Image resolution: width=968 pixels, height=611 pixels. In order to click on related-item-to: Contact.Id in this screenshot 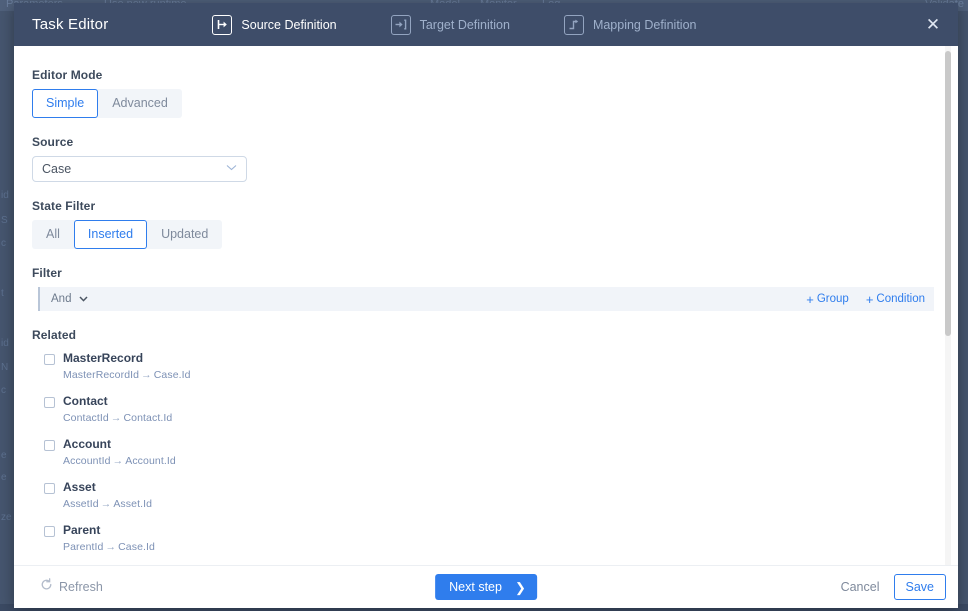, I will do `click(148, 418)`.